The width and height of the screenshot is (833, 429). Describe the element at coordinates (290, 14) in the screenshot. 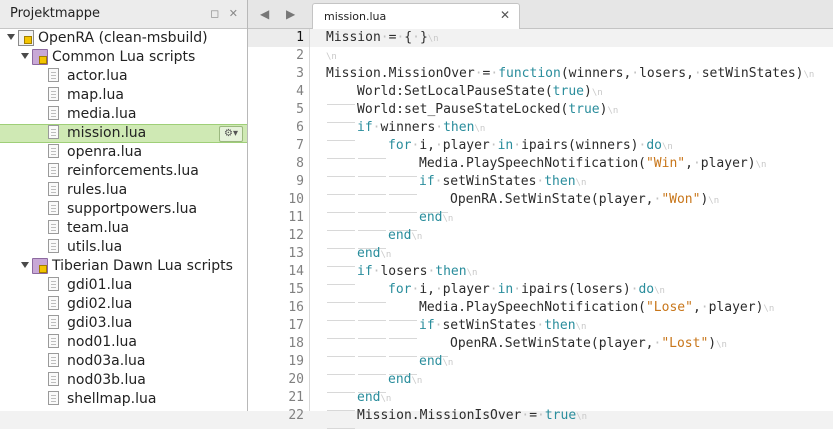

I see `nav-forward-icon: ▶` at that location.